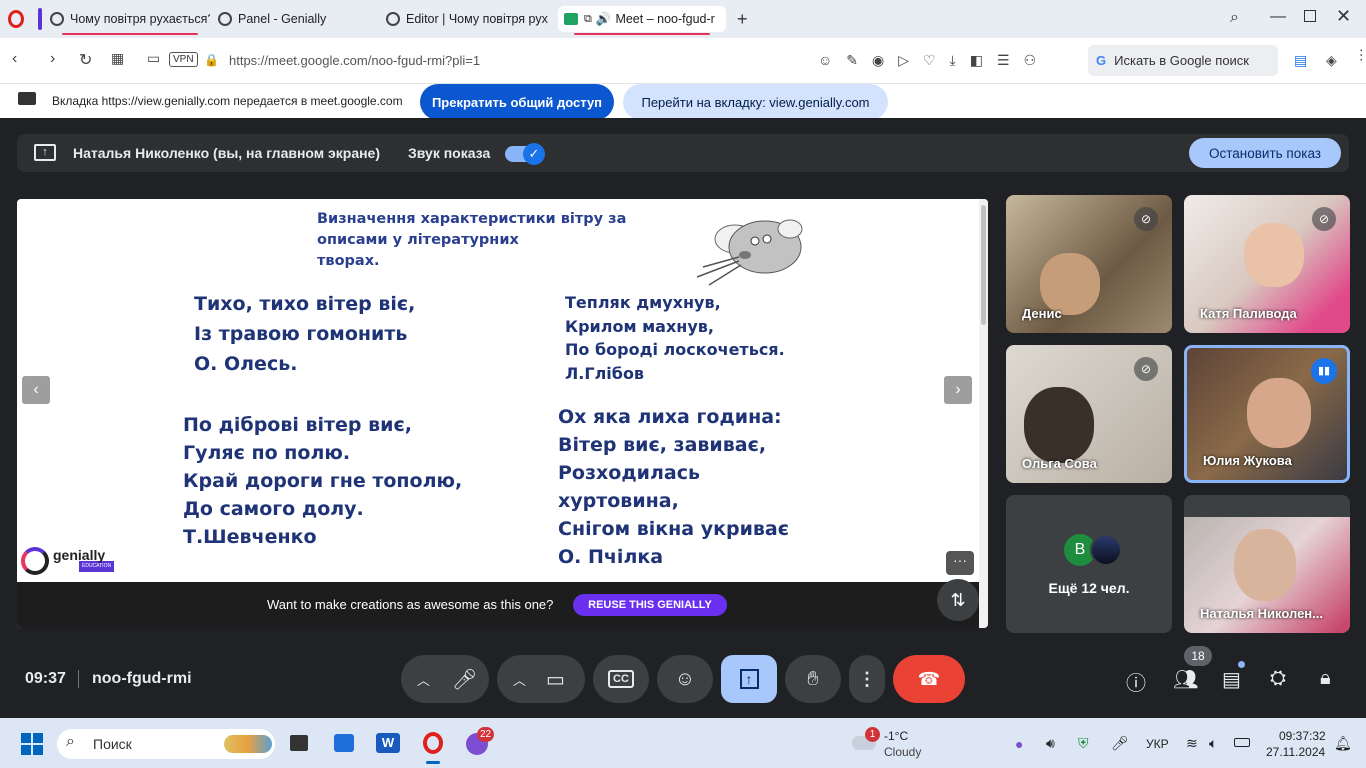 This screenshot has height=768, width=1366. I want to click on wifi-icon: ≋, so click(1192, 743).